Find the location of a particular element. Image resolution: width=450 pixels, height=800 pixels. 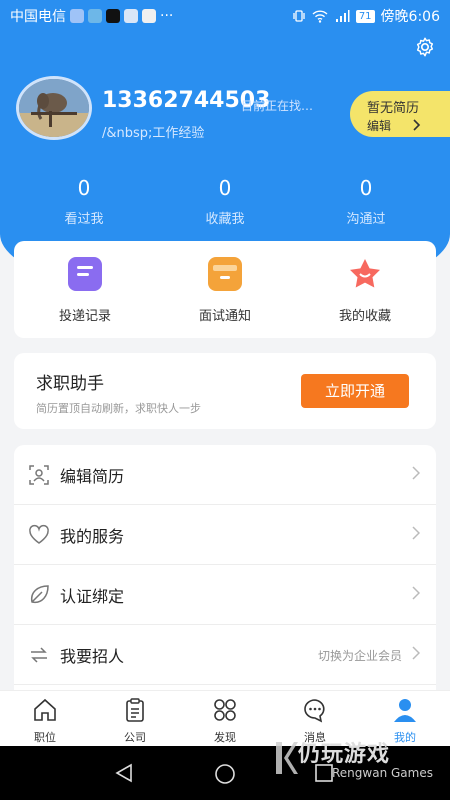

leaf-icon is located at coordinates (39, 594).